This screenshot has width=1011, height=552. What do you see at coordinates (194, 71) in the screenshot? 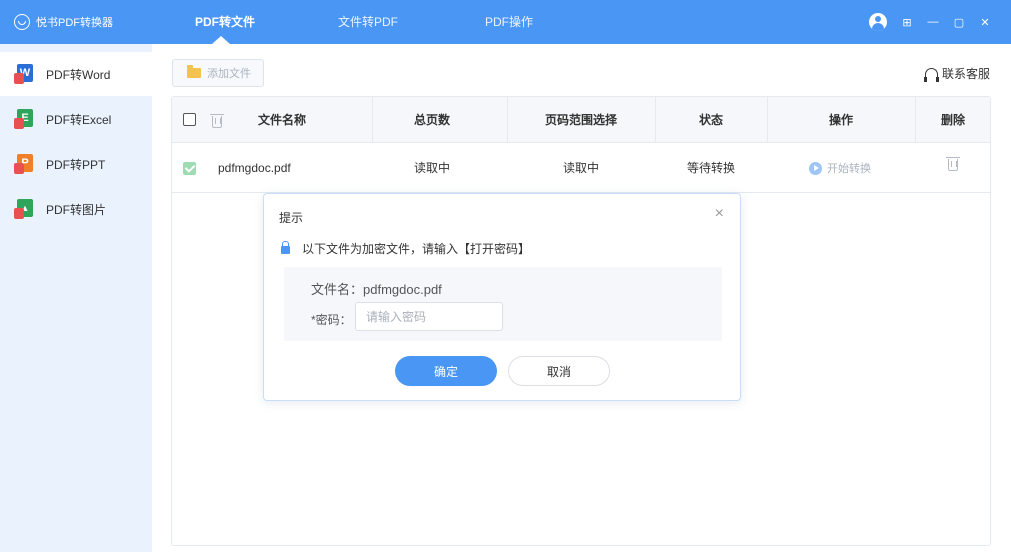
I see `folder-icon` at bounding box center [194, 71].